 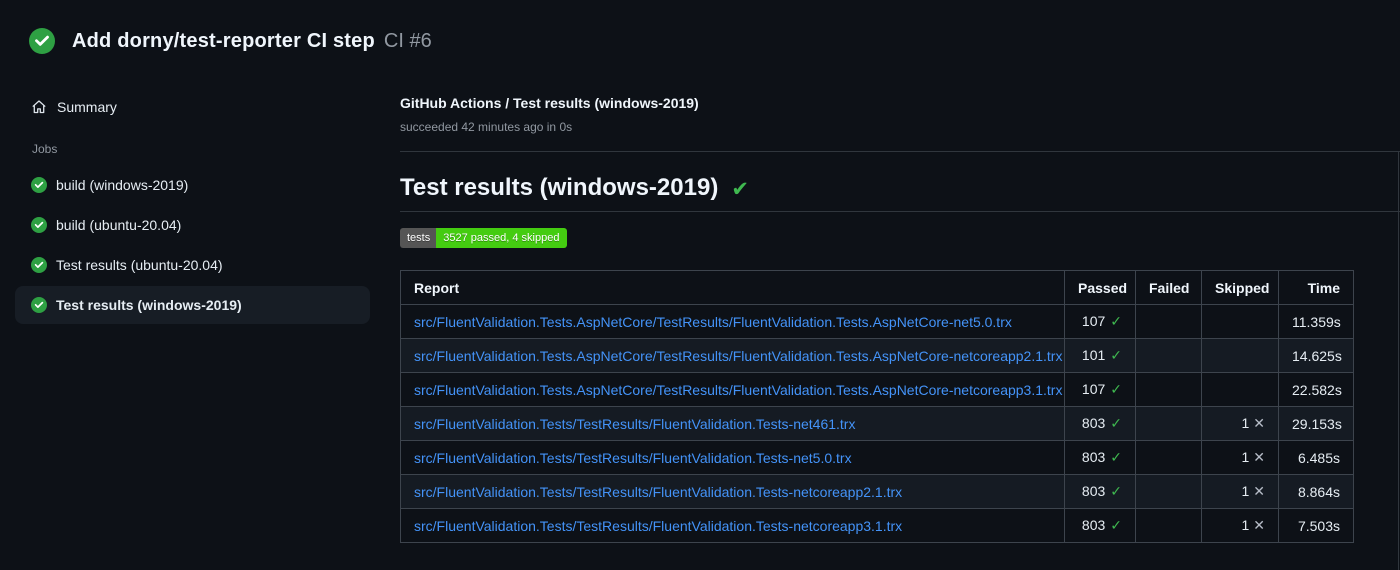 I want to click on jobs-section-label: Jobs, so click(x=45, y=149).